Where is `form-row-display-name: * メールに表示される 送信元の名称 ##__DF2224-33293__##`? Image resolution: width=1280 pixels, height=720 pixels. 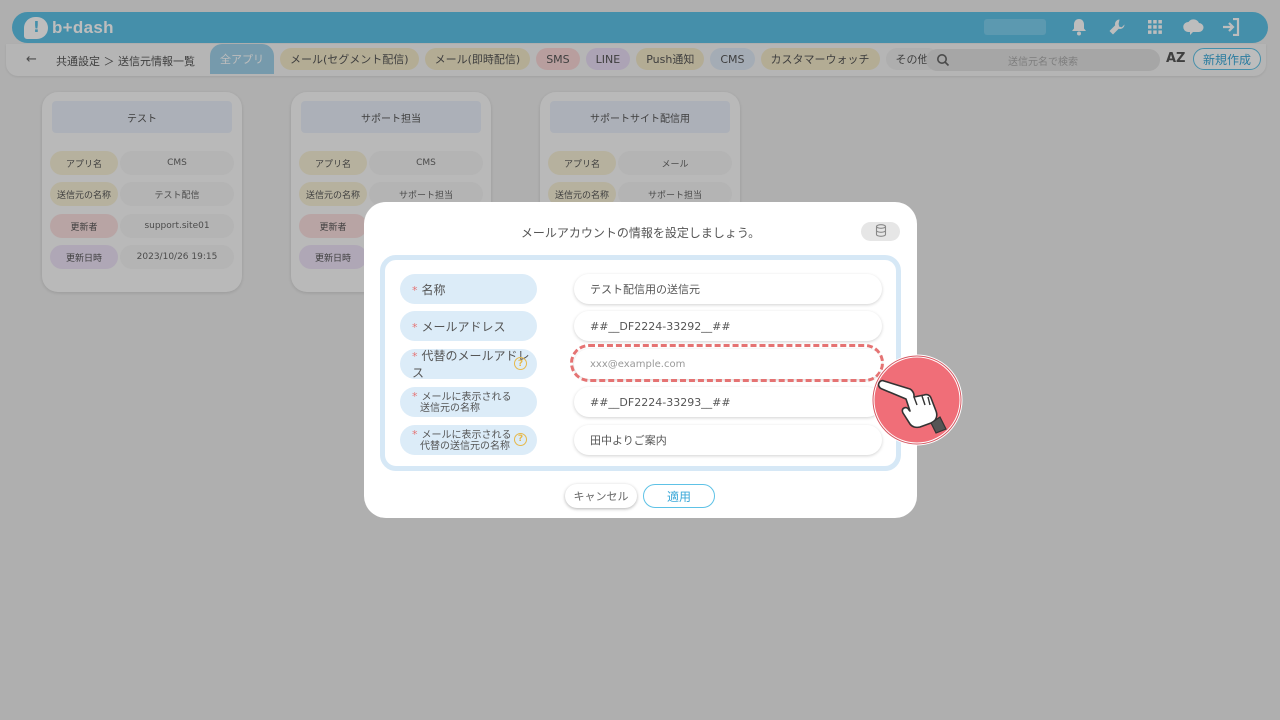 form-row-display-name: * メールに表示される 送信元の名称 ##__DF2224-33293__## is located at coordinates (650, 402).